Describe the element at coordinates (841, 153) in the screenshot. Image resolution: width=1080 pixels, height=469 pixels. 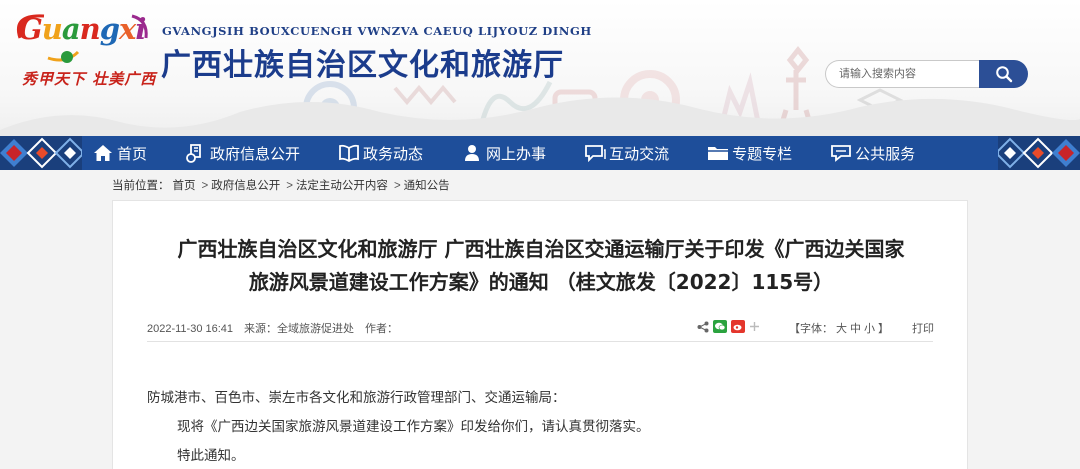
I see `service-chat-icon` at that location.